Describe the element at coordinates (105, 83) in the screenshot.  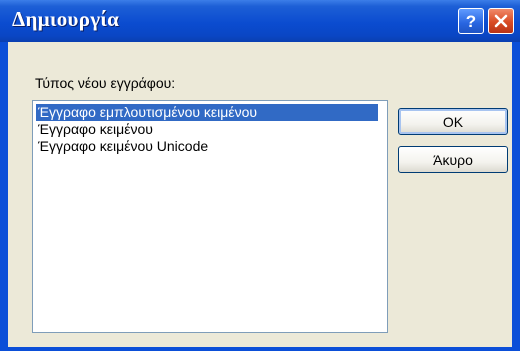
I see `document-type-label: Τύπος νέου εγγράφου:` at that location.